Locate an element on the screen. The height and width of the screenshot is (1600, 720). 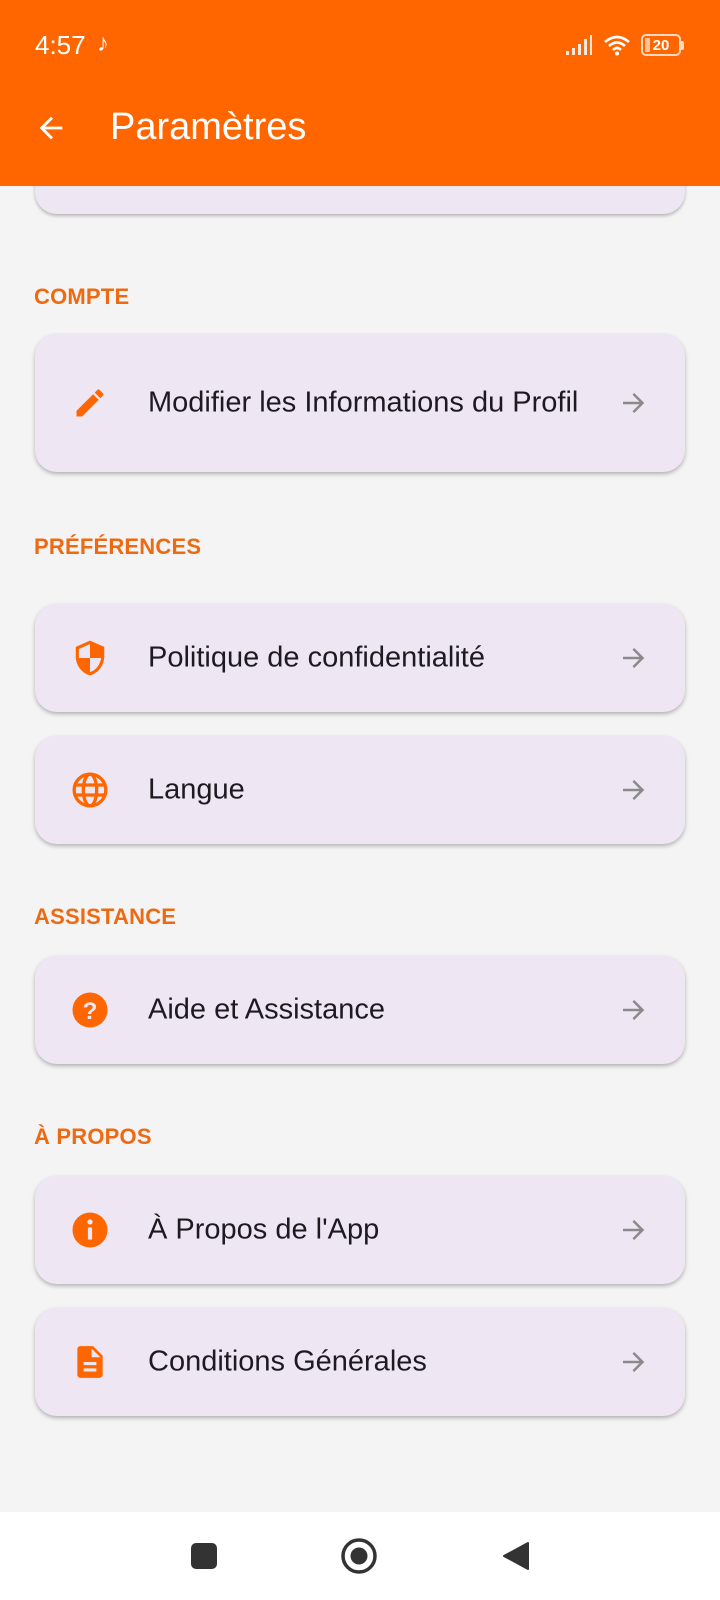
back-button is located at coordinates (51, 128).